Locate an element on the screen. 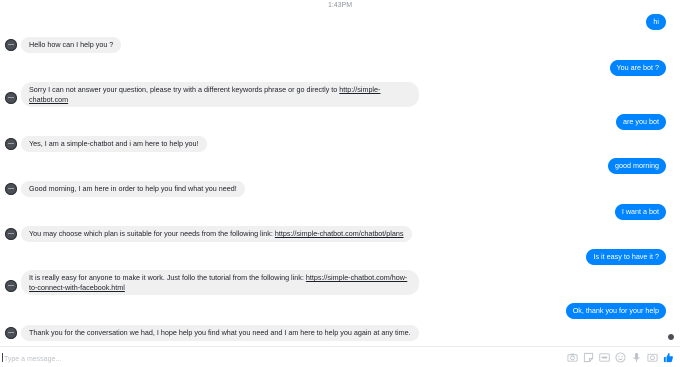 The image size is (680, 367). emoji-icon is located at coordinates (620, 357).